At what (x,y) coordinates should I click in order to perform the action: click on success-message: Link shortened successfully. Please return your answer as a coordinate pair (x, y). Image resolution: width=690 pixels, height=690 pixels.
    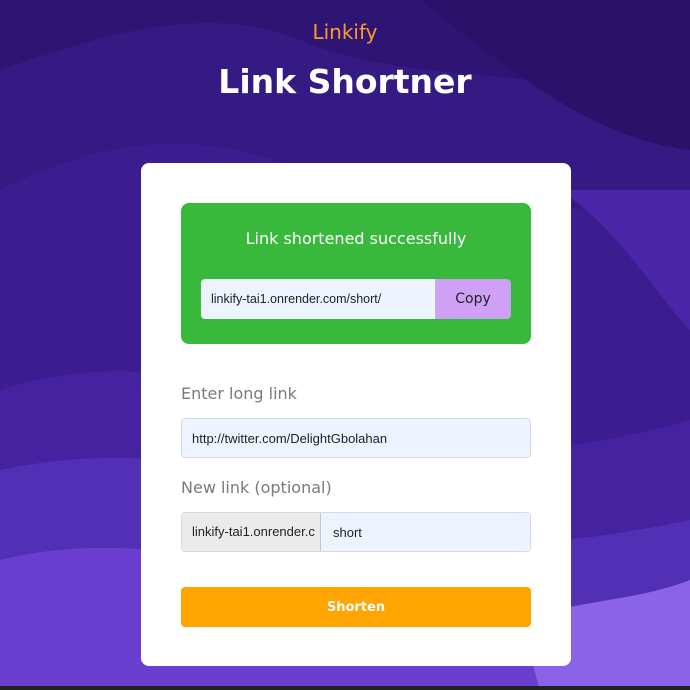
    Looking at the image, I should click on (356, 238).